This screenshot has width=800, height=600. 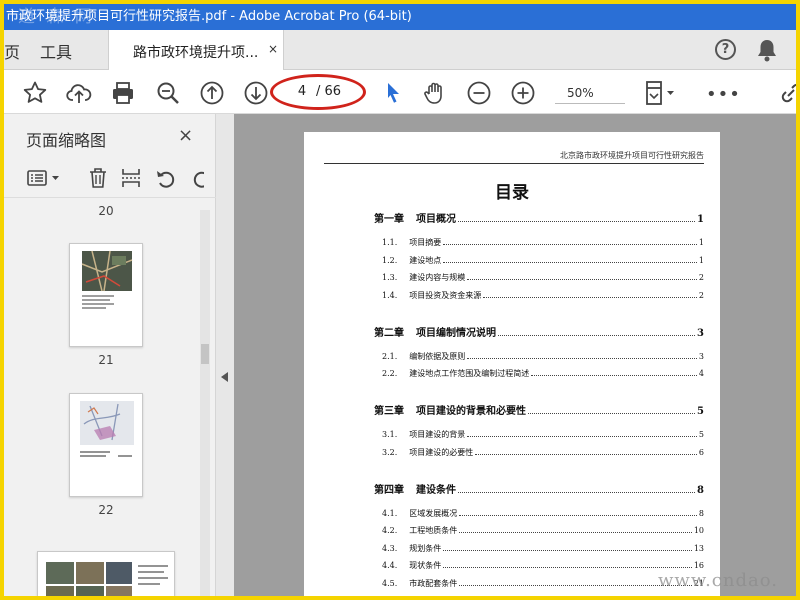 I want to click on toc-section-row: 1.3. 建设内容与规模 2, so click(x=539, y=277).